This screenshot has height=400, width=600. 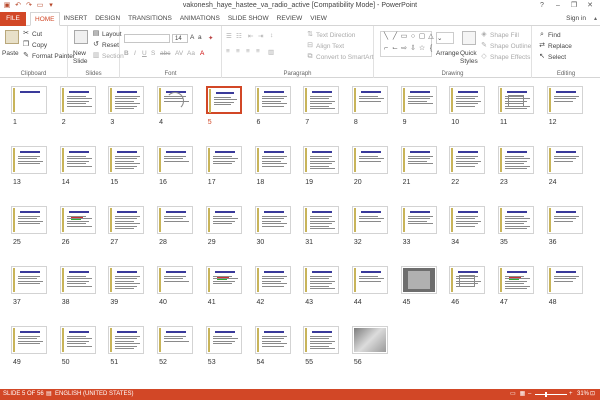 What do you see at coordinates (468, 53) in the screenshot?
I see `quick-styles-button: Quick` at bounding box center [468, 53].